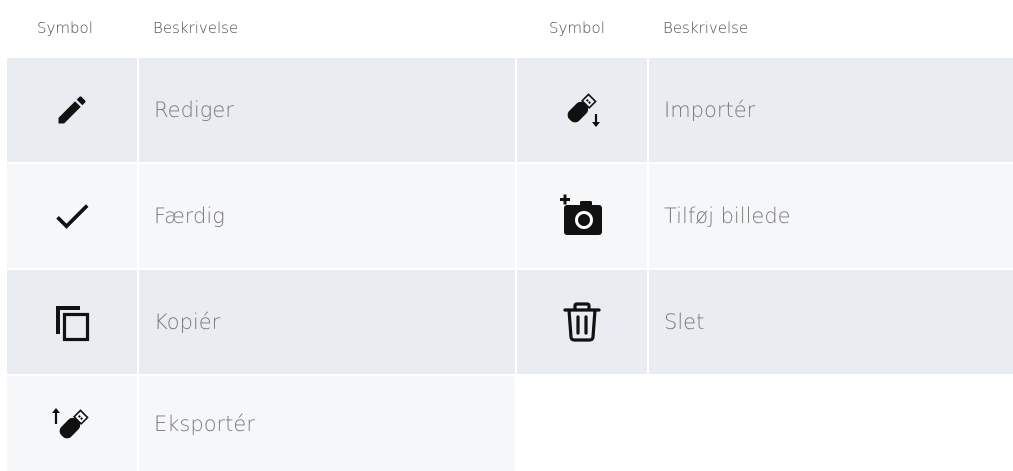  I want to click on description-label: Færdig, so click(189, 216).